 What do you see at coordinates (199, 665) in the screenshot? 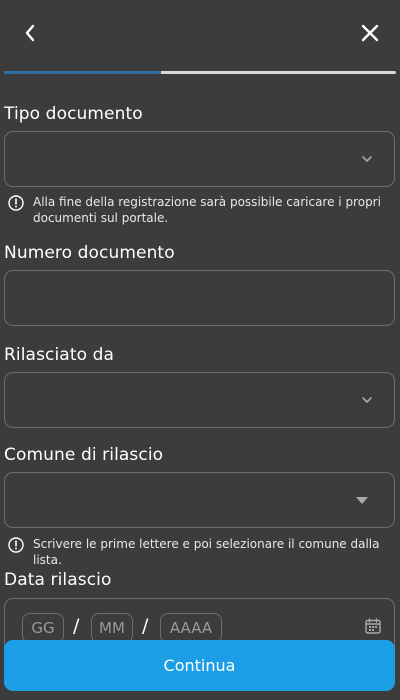
I see `continue-button: Continua` at bounding box center [199, 665].